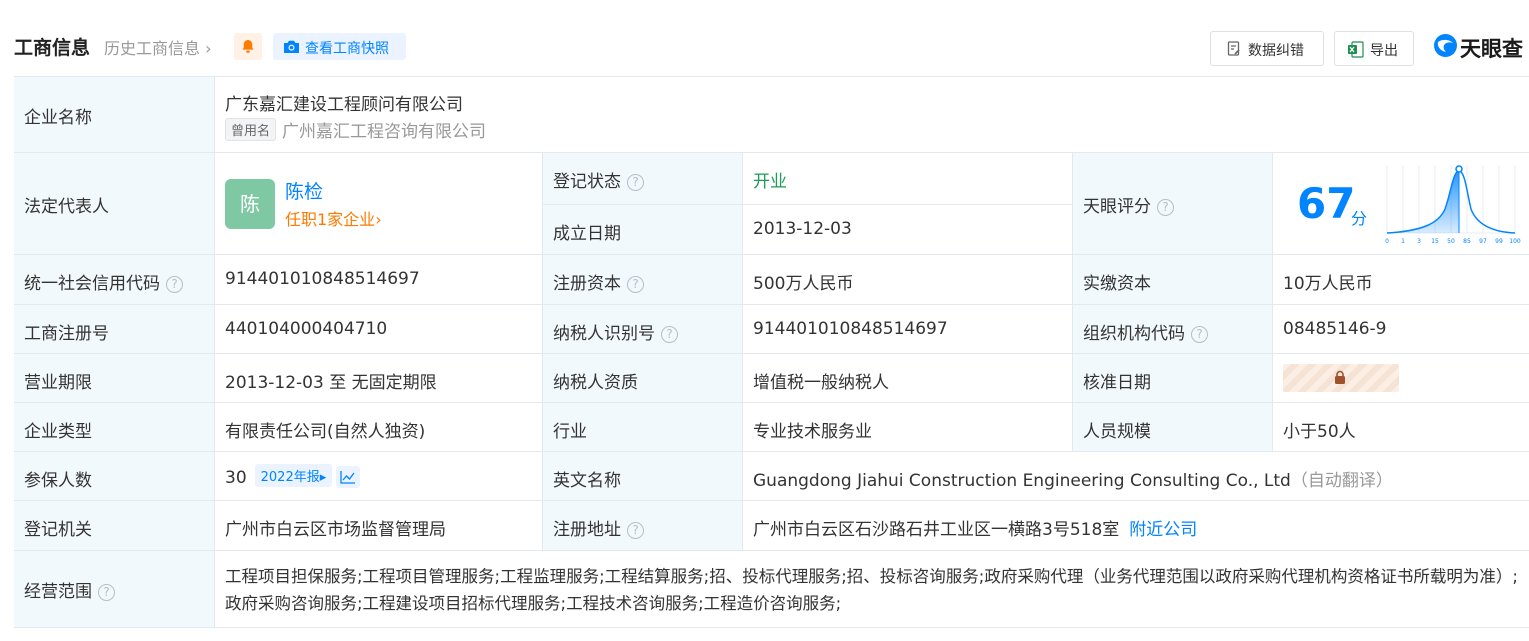  I want to click on trend-button, so click(348, 477).